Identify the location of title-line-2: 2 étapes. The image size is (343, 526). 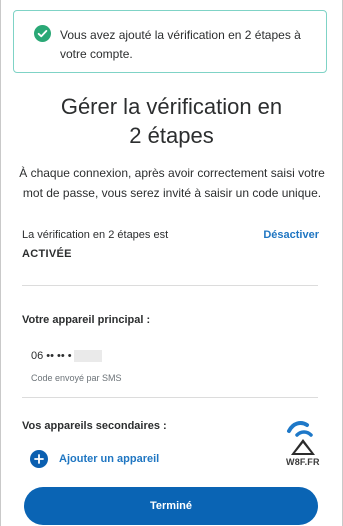
(171, 135).